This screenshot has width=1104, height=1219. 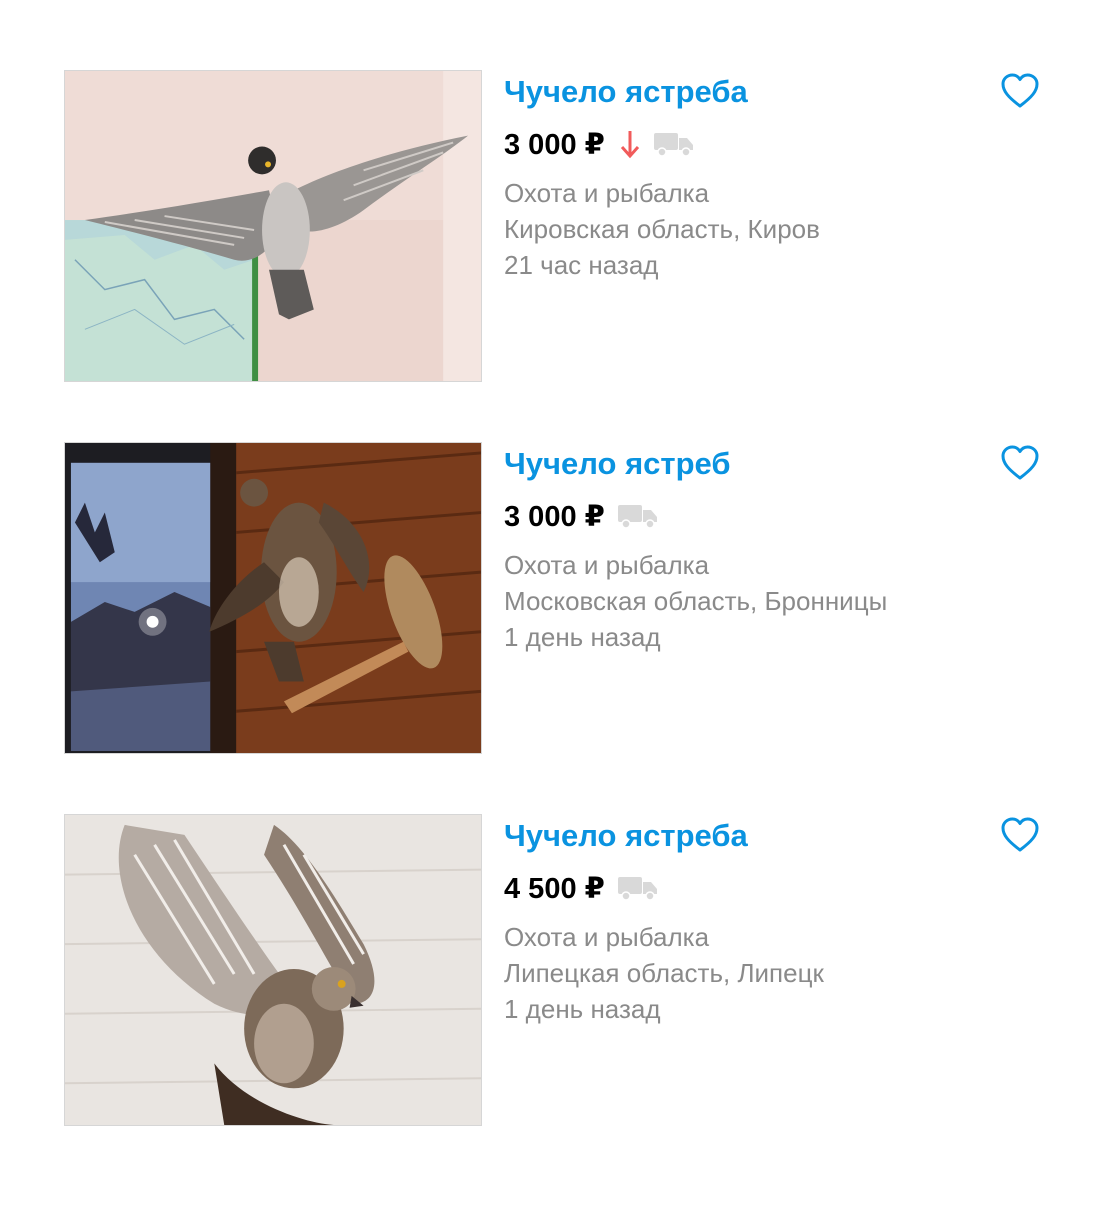 What do you see at coordinates (696, 601) in the screenshot?
I see `listing-location: Московская область, Бронницы` at bounding box center [696, 601].